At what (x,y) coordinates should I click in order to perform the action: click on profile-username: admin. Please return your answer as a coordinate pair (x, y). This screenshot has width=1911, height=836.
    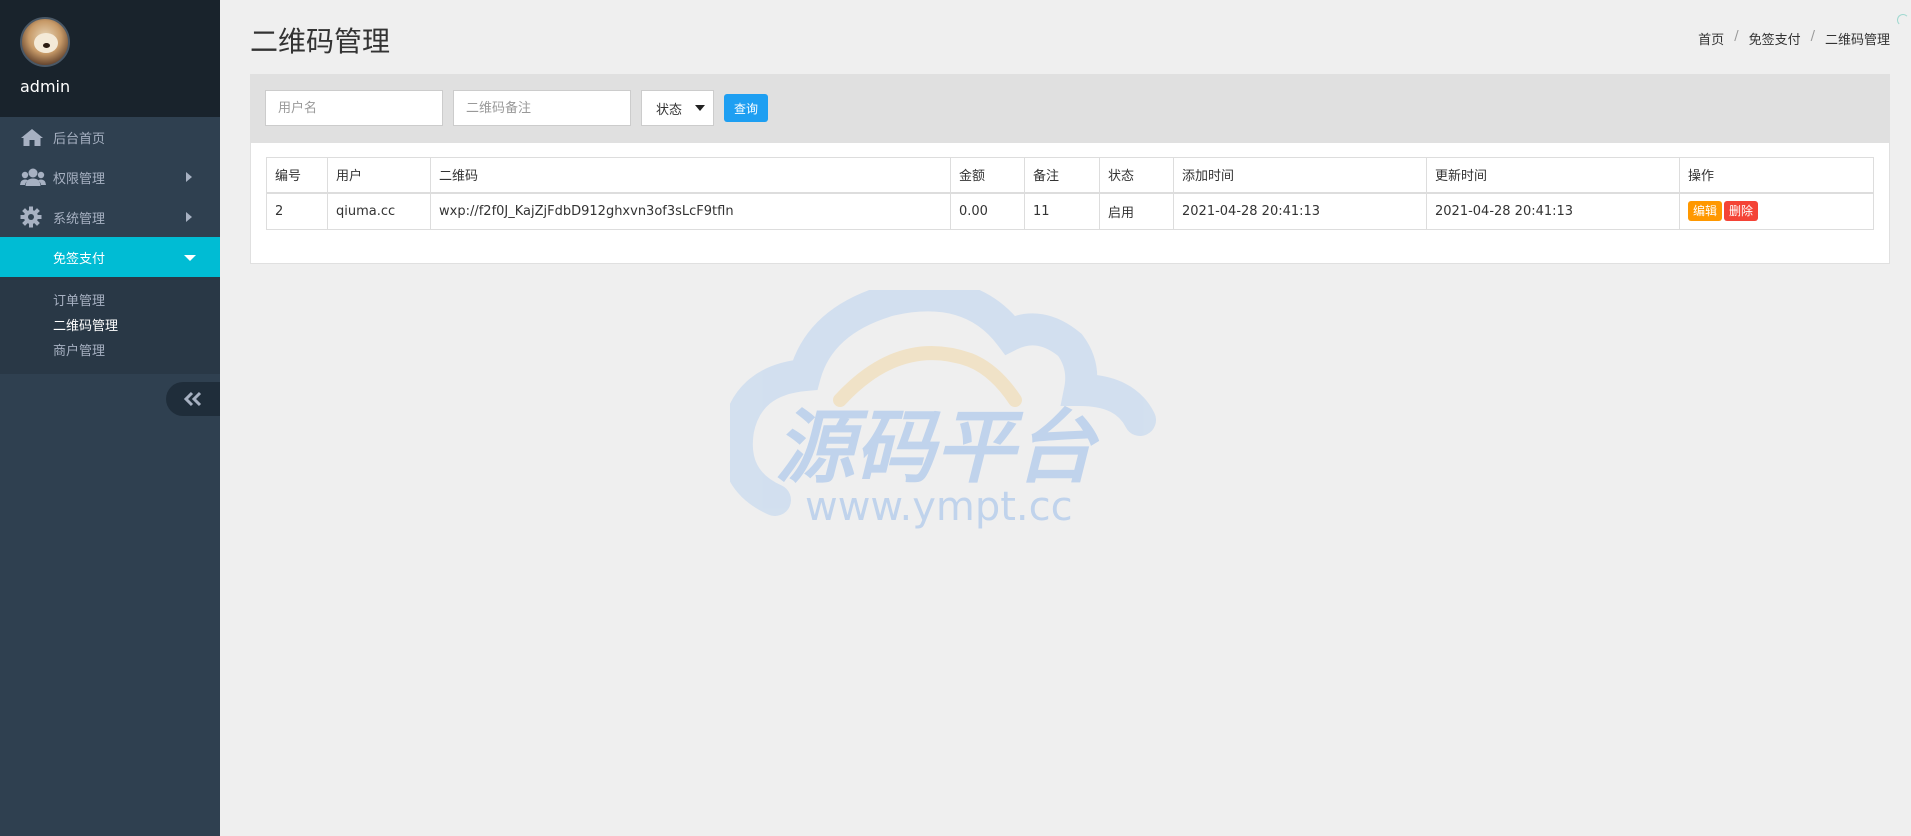
    Looking at the image, I should click on (120, 86).